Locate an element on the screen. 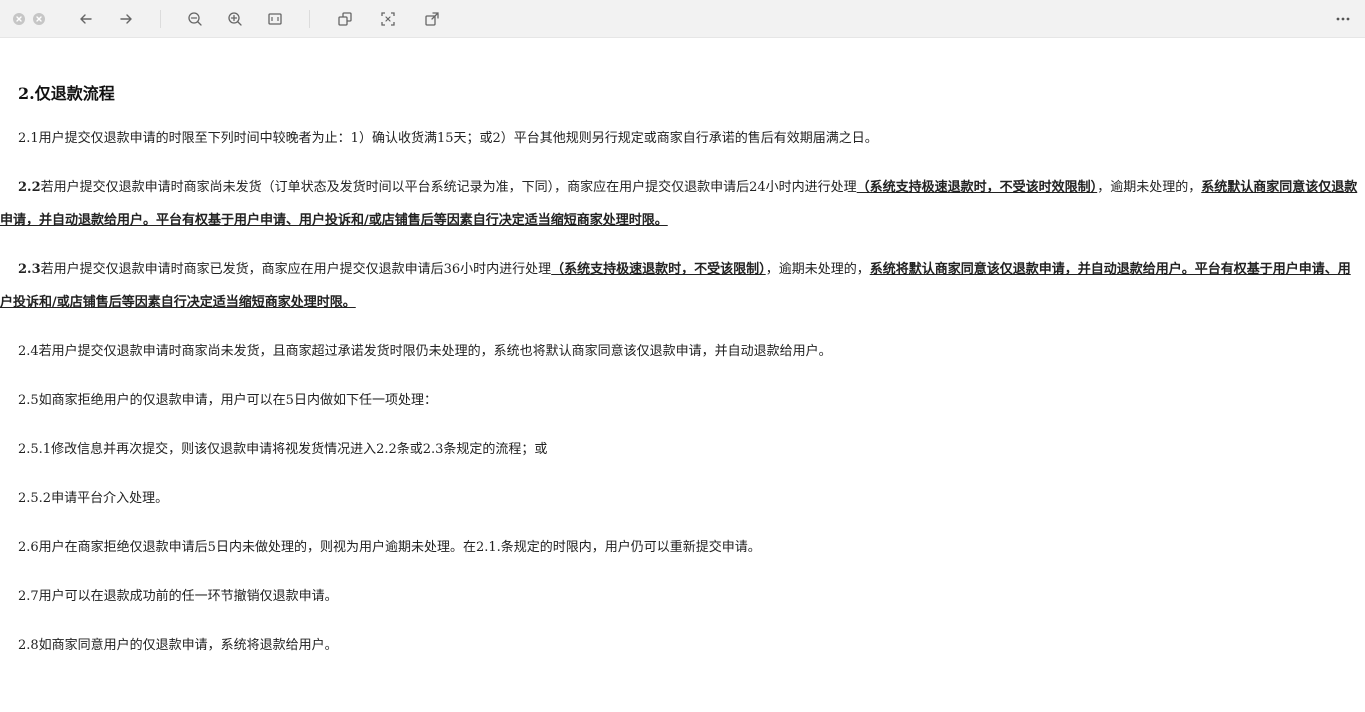 This screenshot has width=1365, height=712. paragraph-2-5-2: 2.5.2申请平台介入处理。 is located at coordinates (93, 498).